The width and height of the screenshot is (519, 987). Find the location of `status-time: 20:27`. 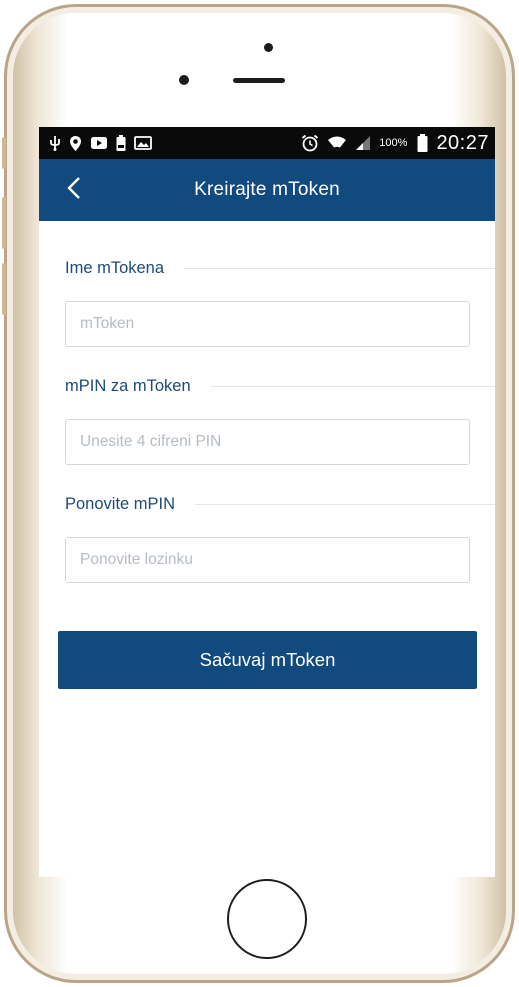

status-time: 20:27 is located at coordinates (462, 142).